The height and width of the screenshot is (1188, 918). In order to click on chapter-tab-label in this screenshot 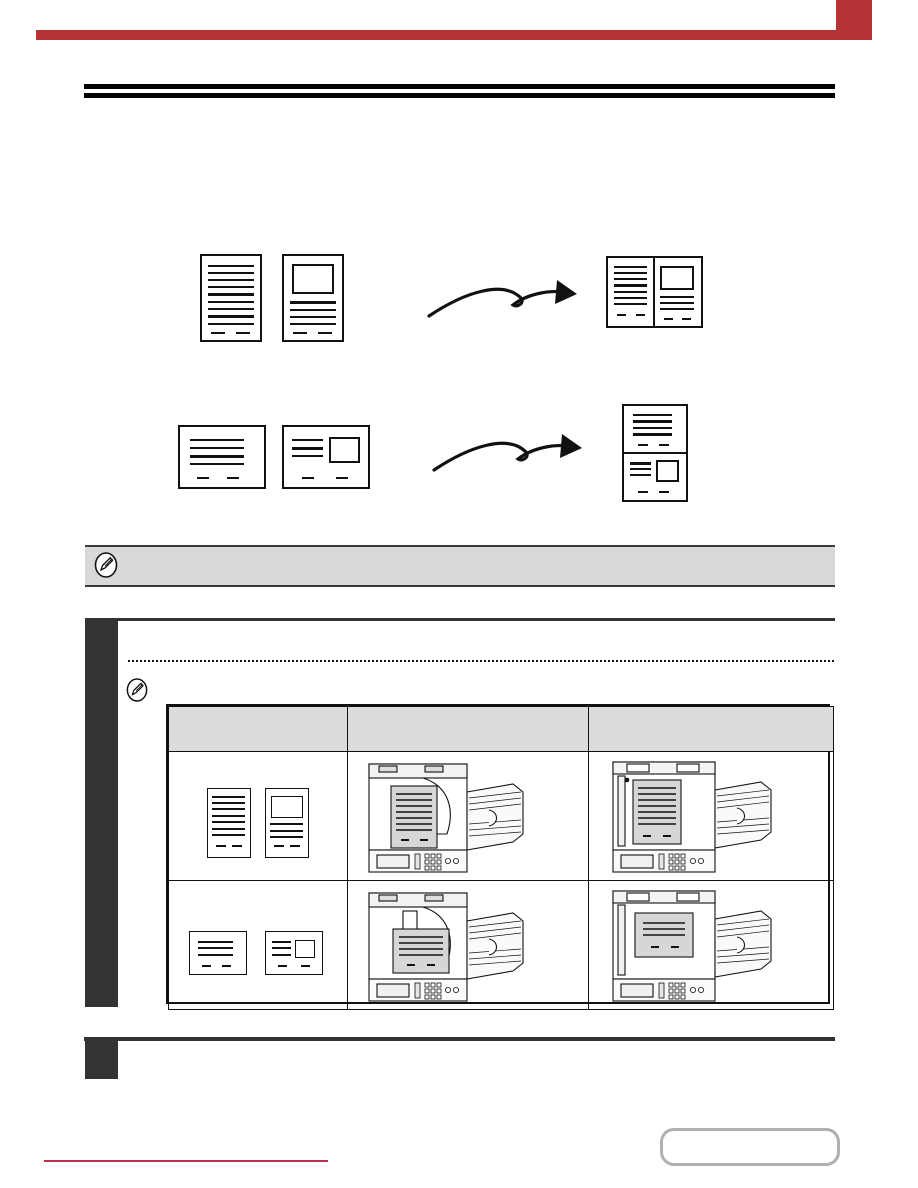, I will do `click(854, 20)`.